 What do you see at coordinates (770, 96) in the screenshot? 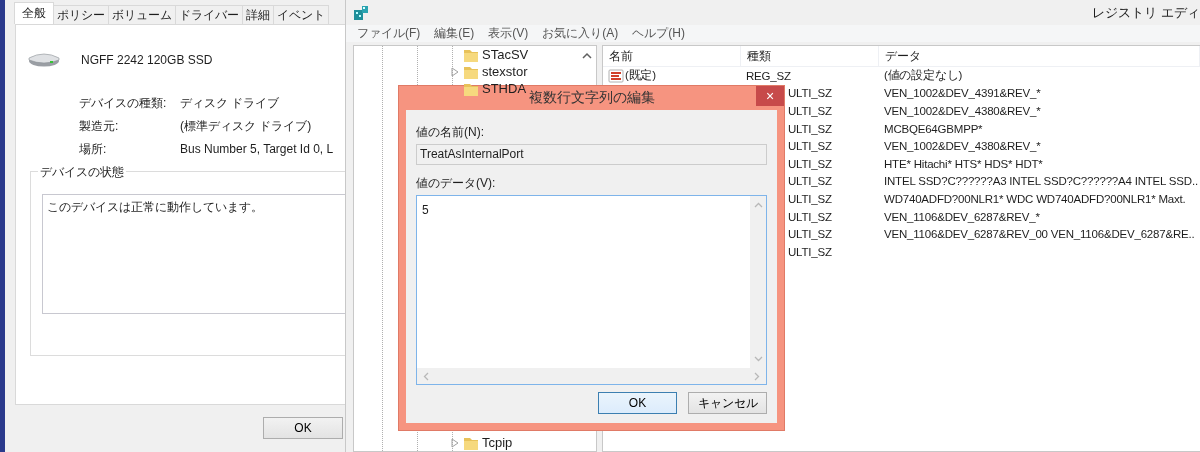
I see `close-button: ×` at bounding box center [770, 96].